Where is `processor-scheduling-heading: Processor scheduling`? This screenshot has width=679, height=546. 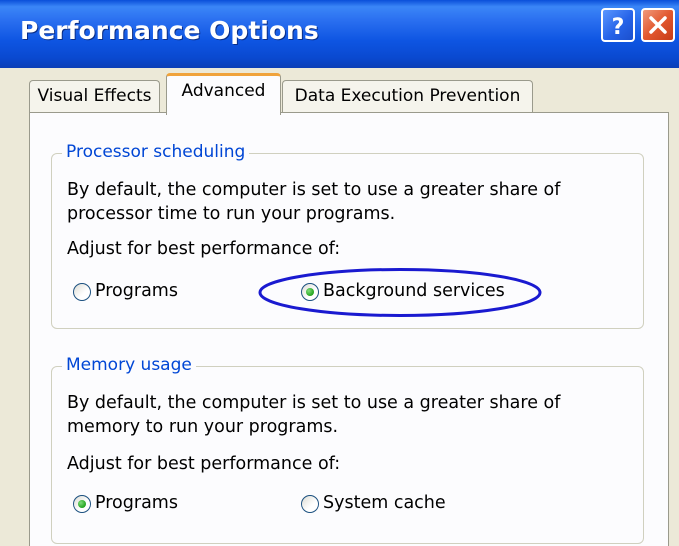 processor-scheduling-heading: Processor scheduling is located at coordinates (156, 152).